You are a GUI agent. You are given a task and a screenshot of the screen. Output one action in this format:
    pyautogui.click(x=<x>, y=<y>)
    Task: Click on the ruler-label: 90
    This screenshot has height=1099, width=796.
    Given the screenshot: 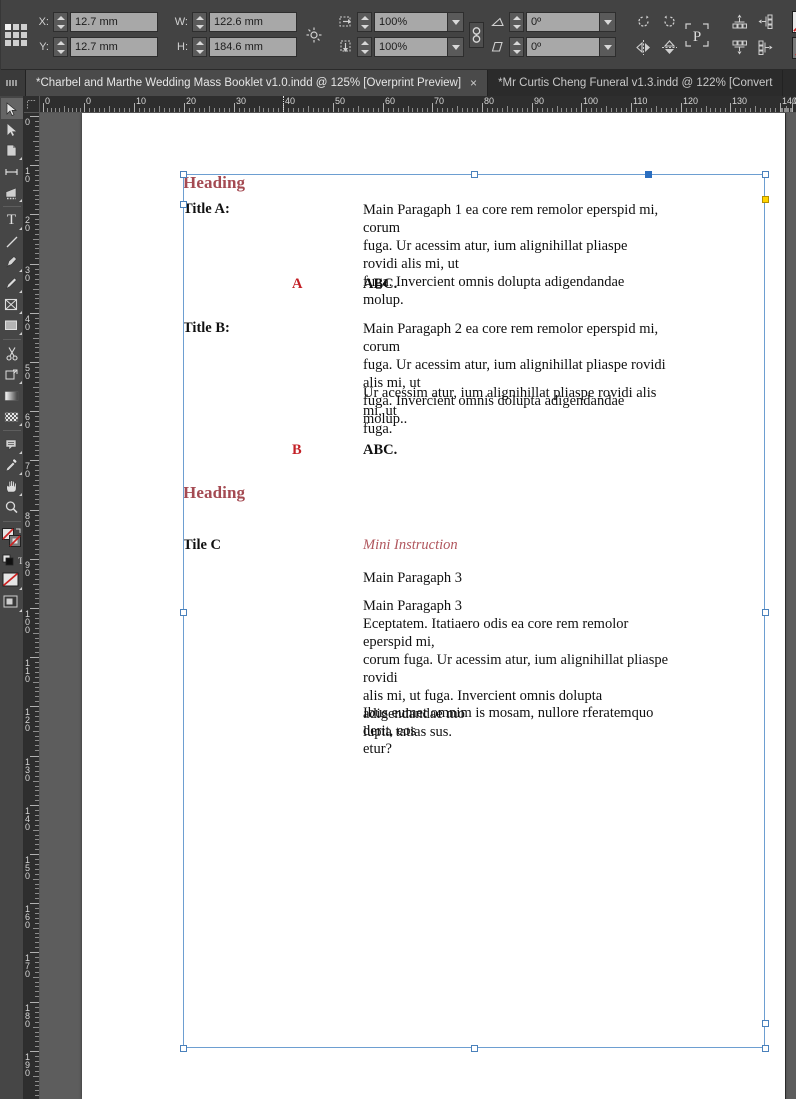 What is the action you would take?
    pyautogui.click(x=539, y=101)
    